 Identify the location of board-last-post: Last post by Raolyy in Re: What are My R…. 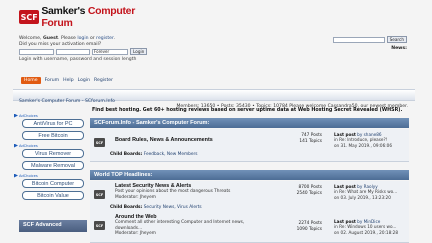
(365, 192).